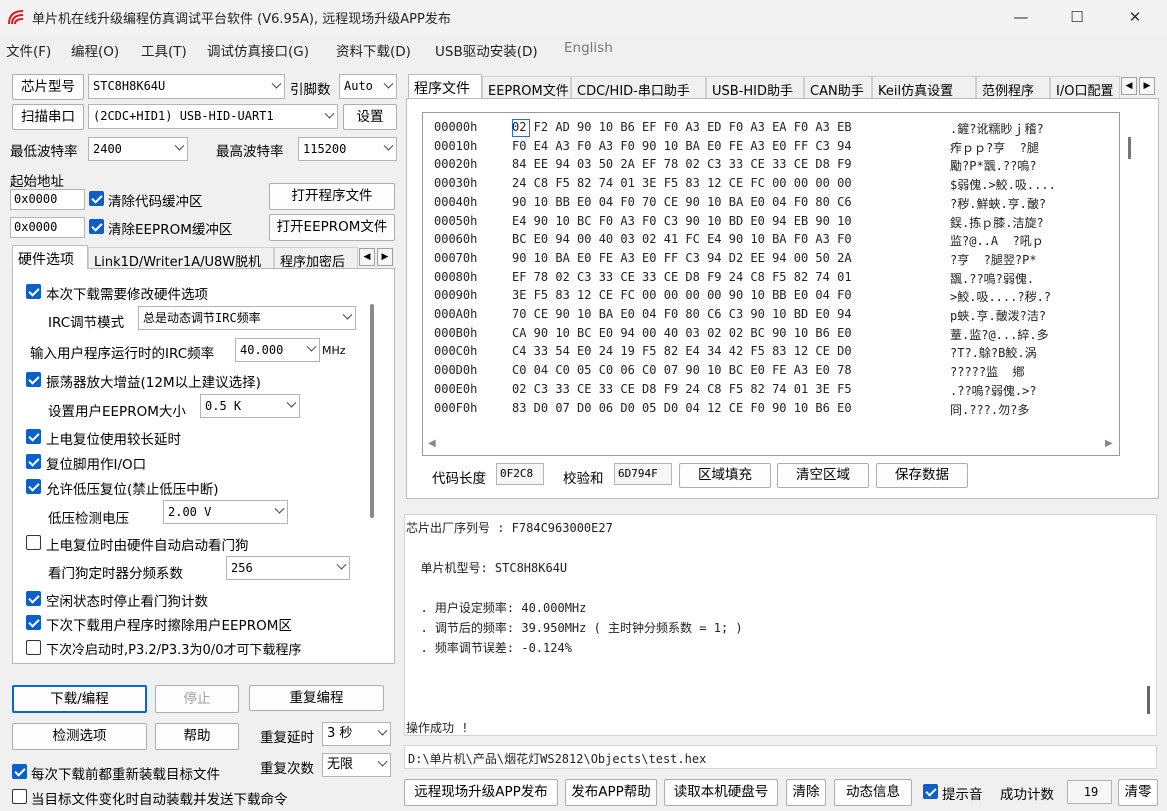 The width and height of the screenshot is (1167, 811). Describe the element at coordinates (33, 461) in the screenshot. I see `reset-io-checkbox` at that location.